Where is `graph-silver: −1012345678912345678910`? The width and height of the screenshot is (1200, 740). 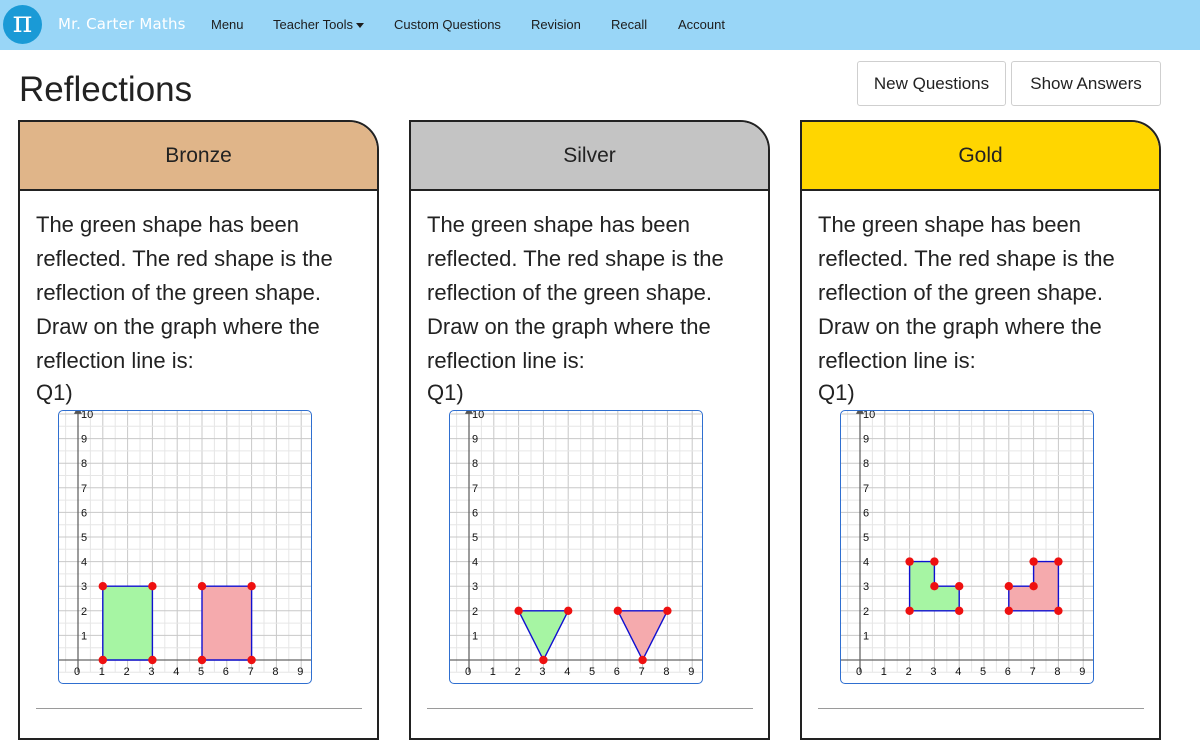 graph-silver: −1012345678912345678910 is located at coordinates (576, 547).